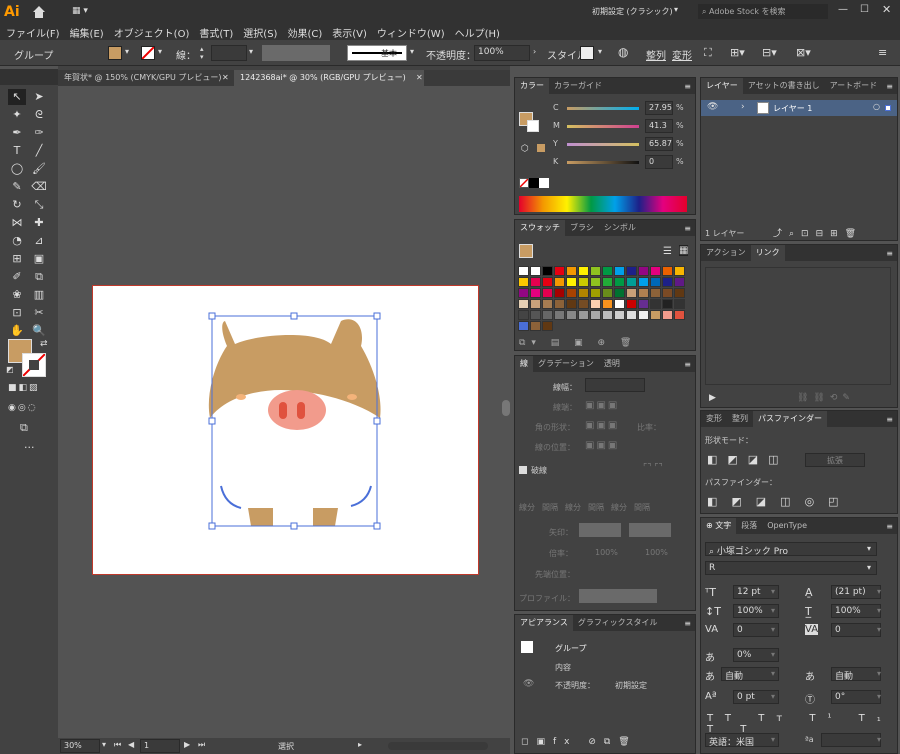  Describe the element at coordinates (879, 629) in the screenshot. I see `tracking-chevron-icon: ▾` at that location.